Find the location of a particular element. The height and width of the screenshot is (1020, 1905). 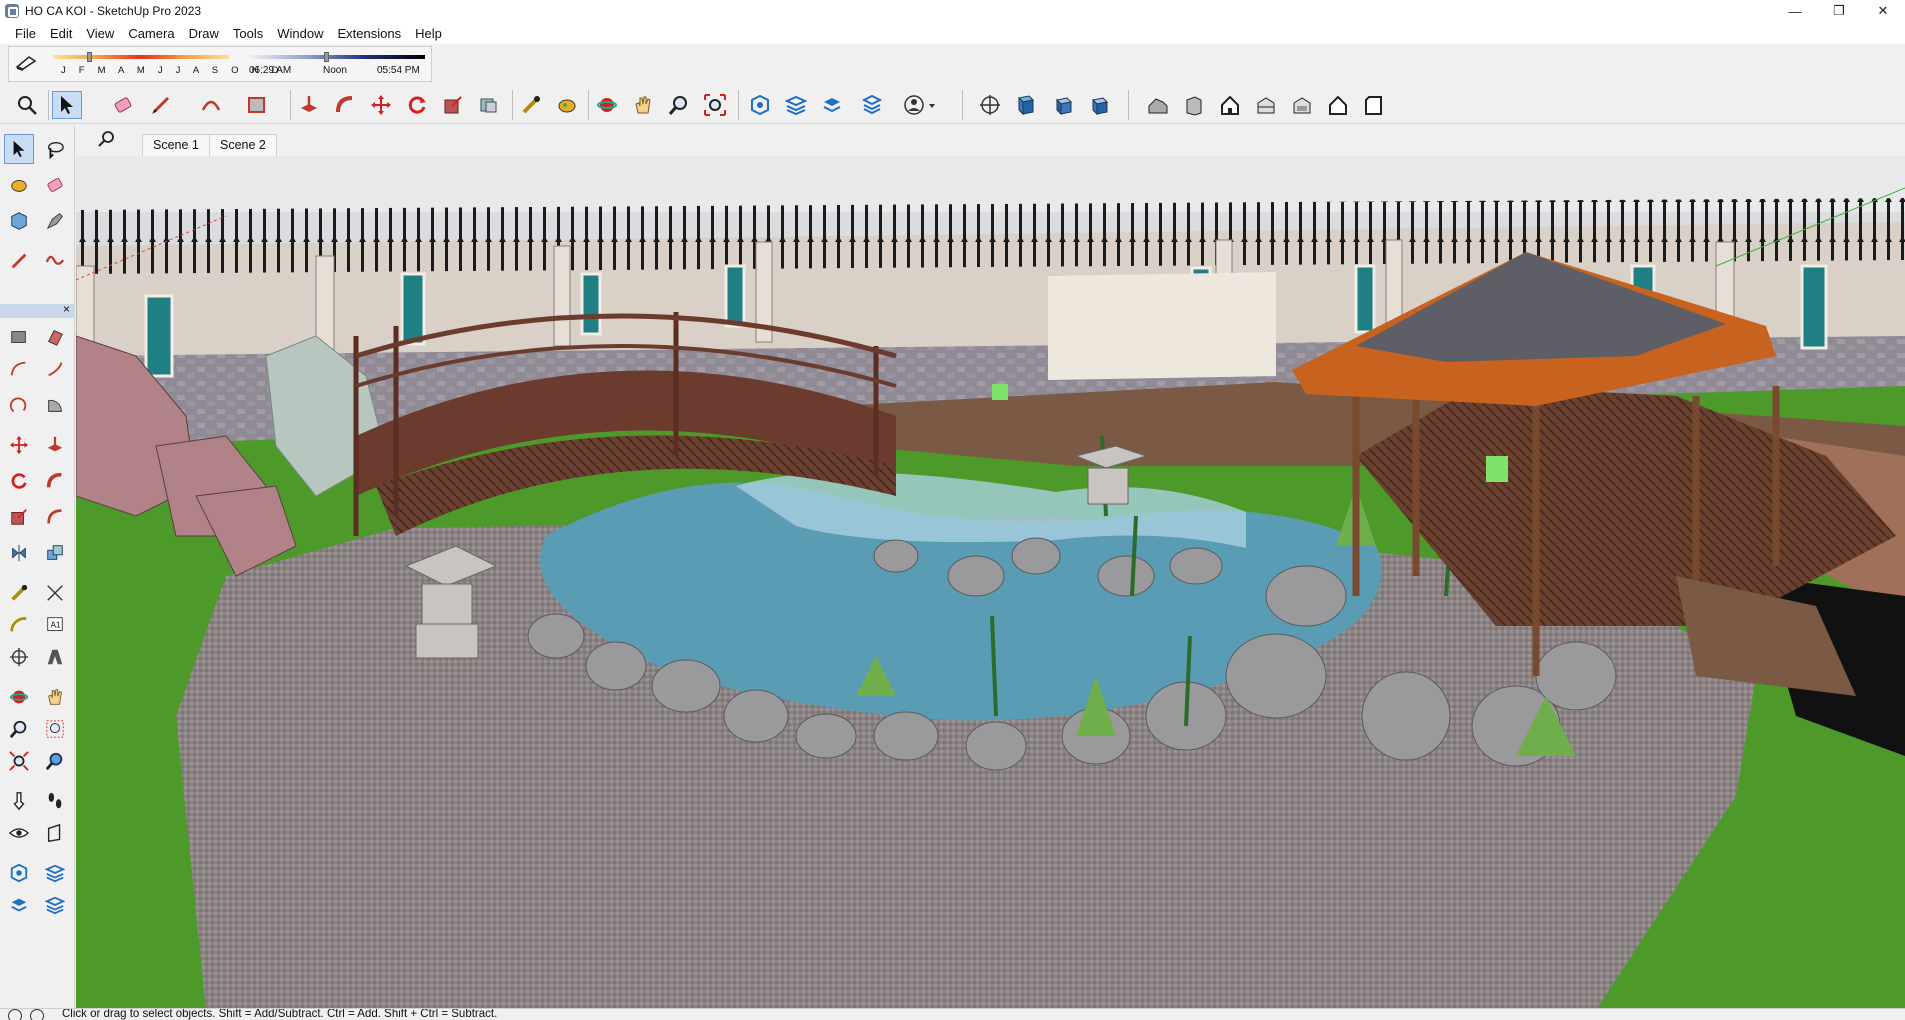

orbit-icon is located at coordinates (607, 105).